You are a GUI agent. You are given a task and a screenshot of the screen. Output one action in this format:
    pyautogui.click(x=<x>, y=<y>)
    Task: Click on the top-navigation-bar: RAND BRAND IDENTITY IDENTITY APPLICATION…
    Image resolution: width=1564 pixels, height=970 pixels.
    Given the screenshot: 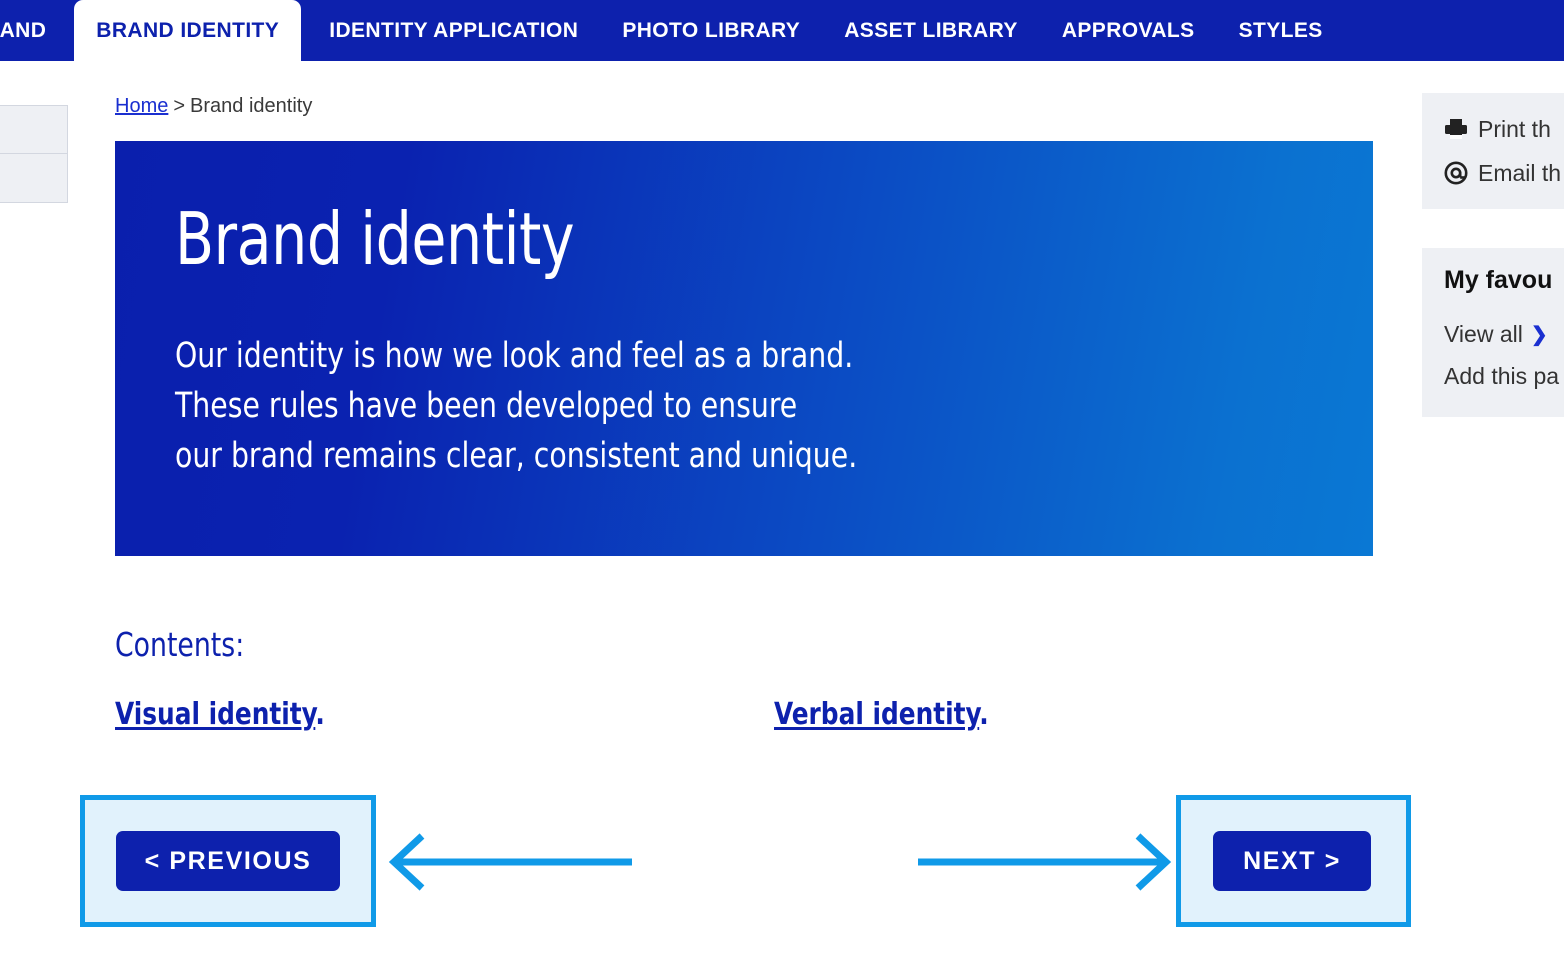 What is the action you would take?
    pyautogui.click(x=782, y=30)
    